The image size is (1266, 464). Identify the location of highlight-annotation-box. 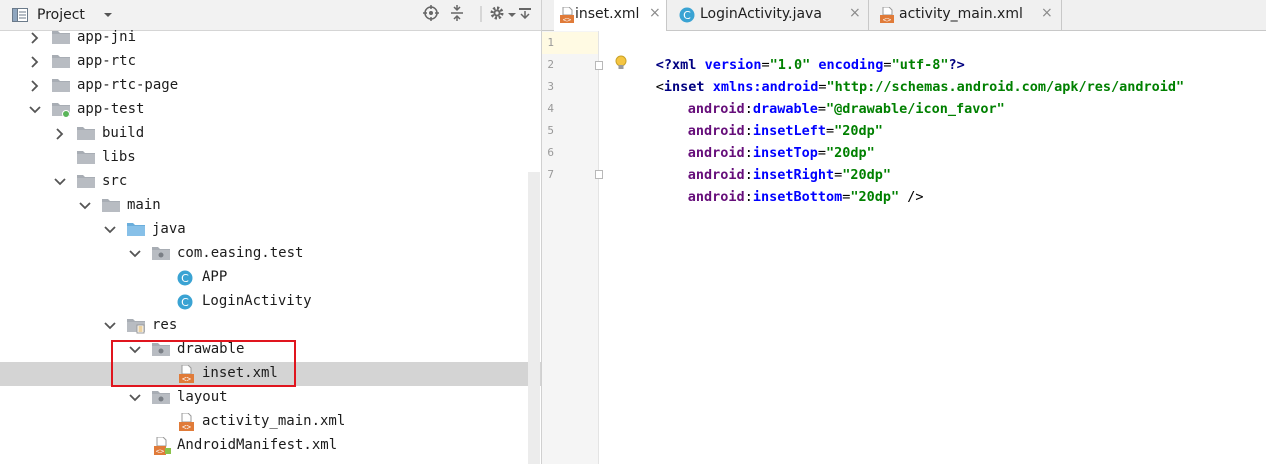
(203, 363).